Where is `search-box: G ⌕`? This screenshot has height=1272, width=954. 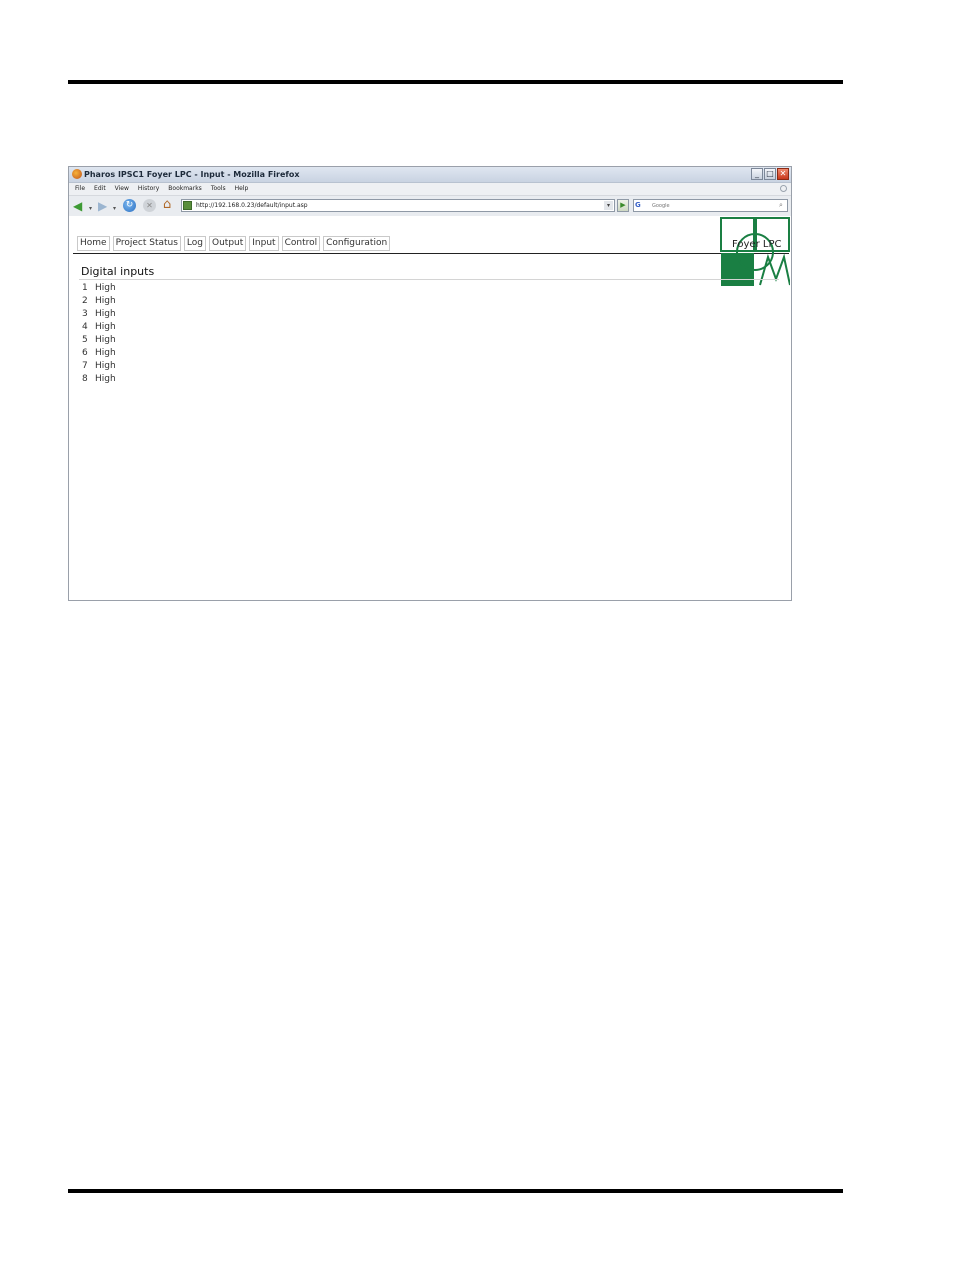 search-box: G ⌕ is located at coordinates (710, 205).